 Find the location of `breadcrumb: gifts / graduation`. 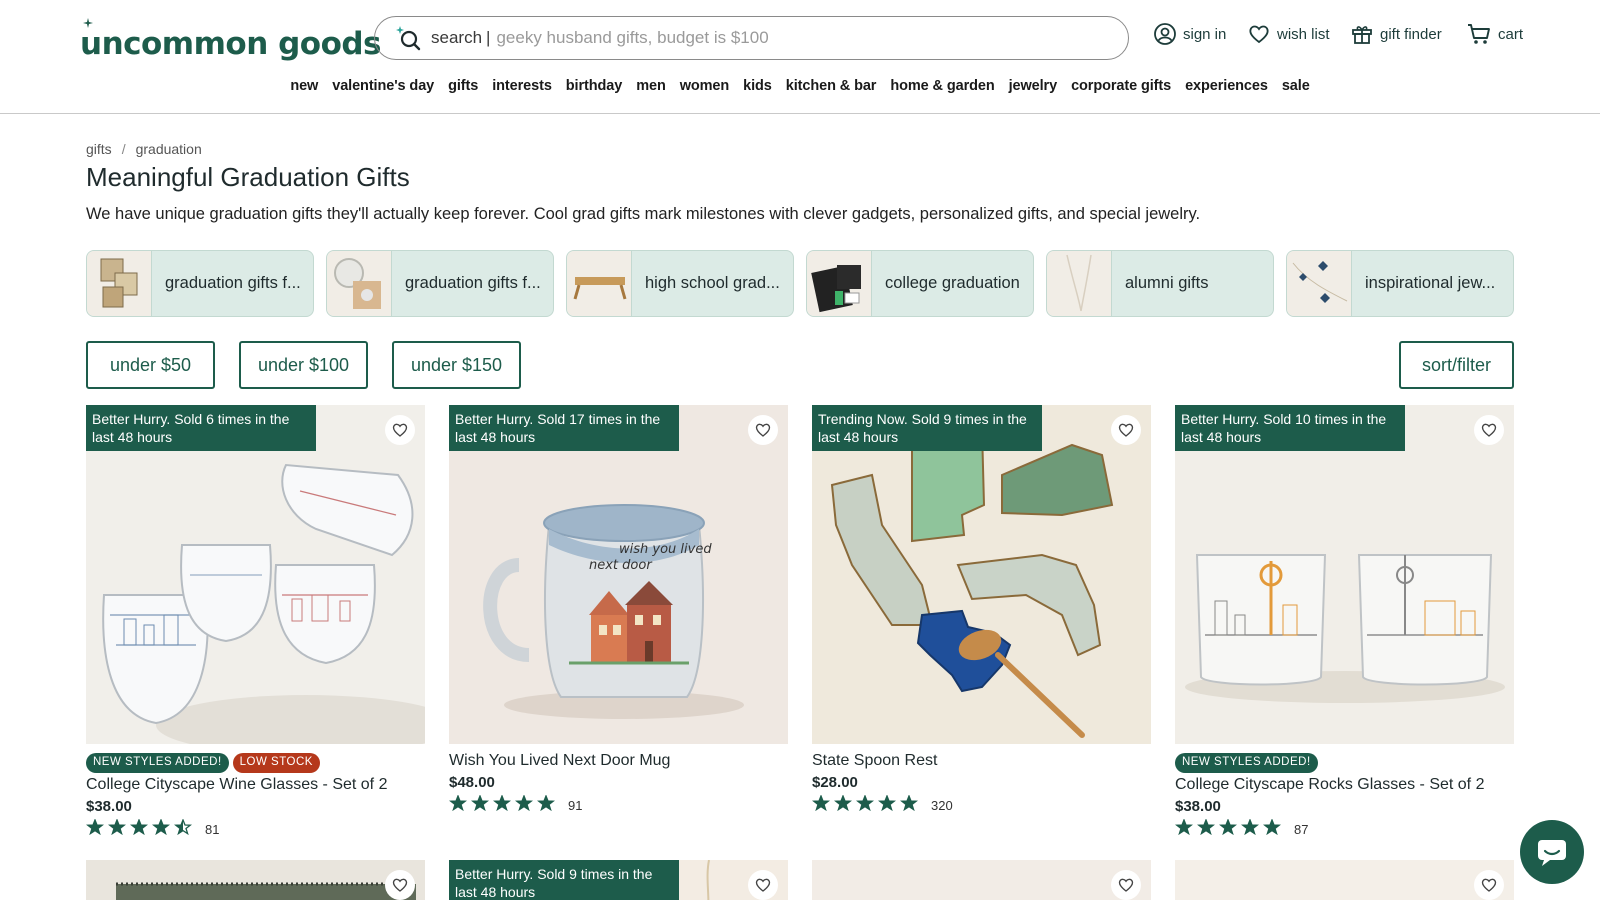

breadcrumb: gifts / graduation is located at coordinates (144, 149).